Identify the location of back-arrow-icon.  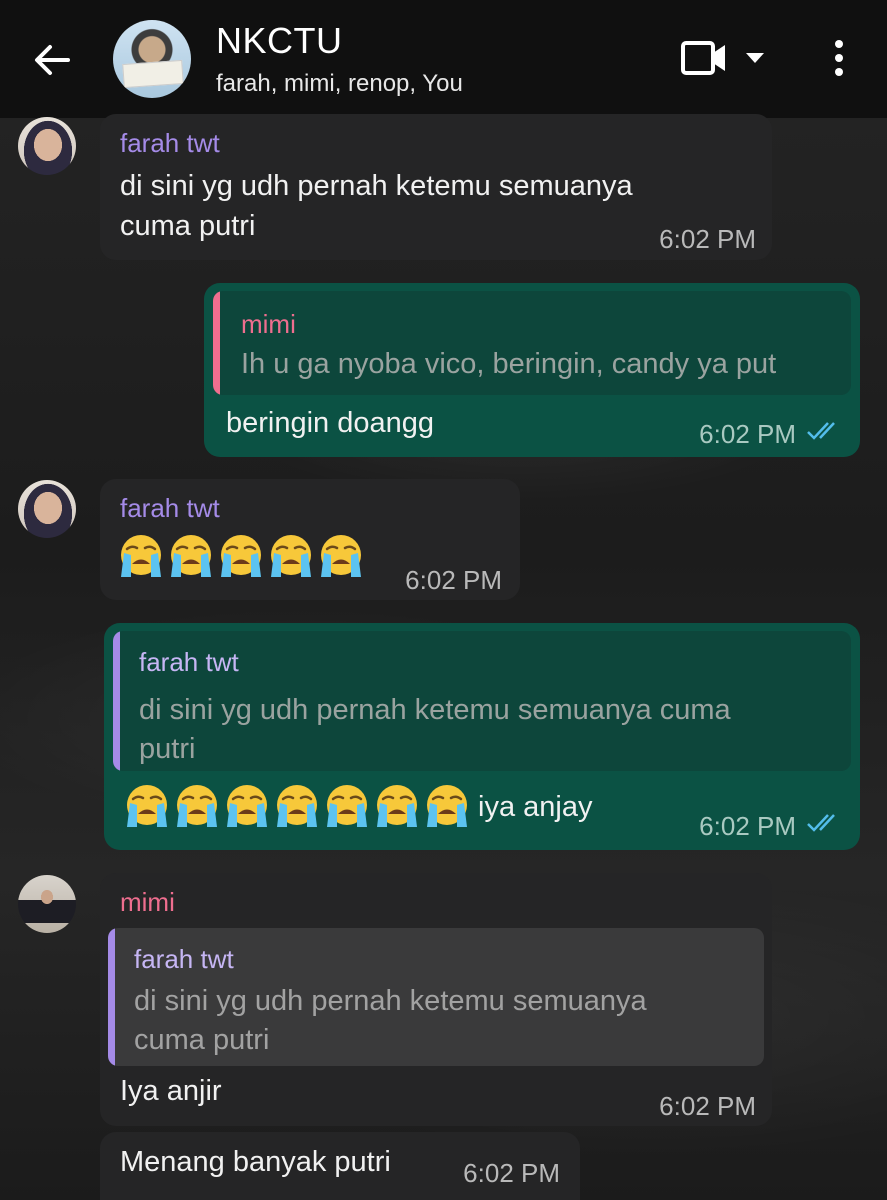
(52, 60).